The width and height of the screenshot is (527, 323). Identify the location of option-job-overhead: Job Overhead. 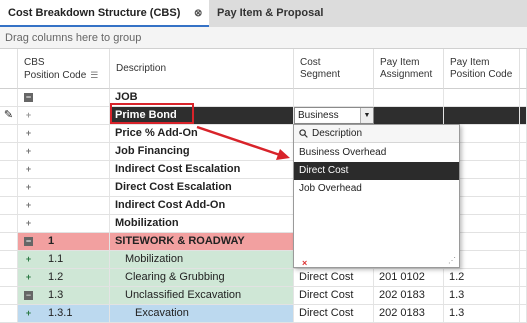
(376, 189).